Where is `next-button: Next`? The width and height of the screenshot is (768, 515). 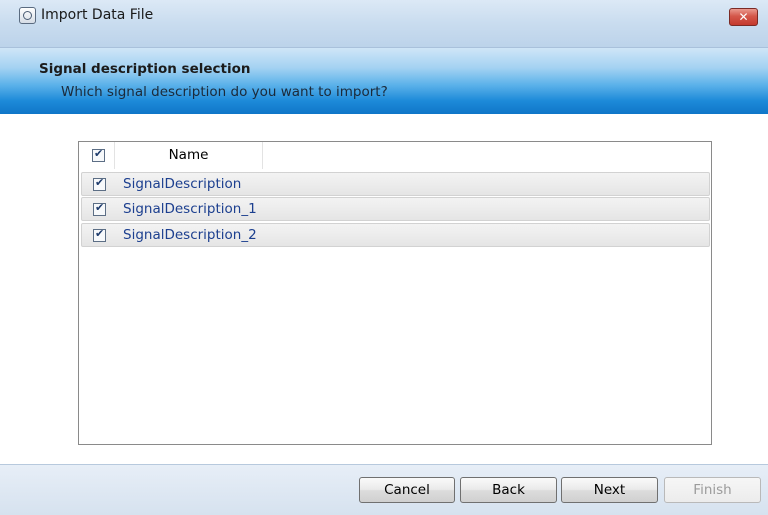 next-button: Next is located at coordinates (609, 490).